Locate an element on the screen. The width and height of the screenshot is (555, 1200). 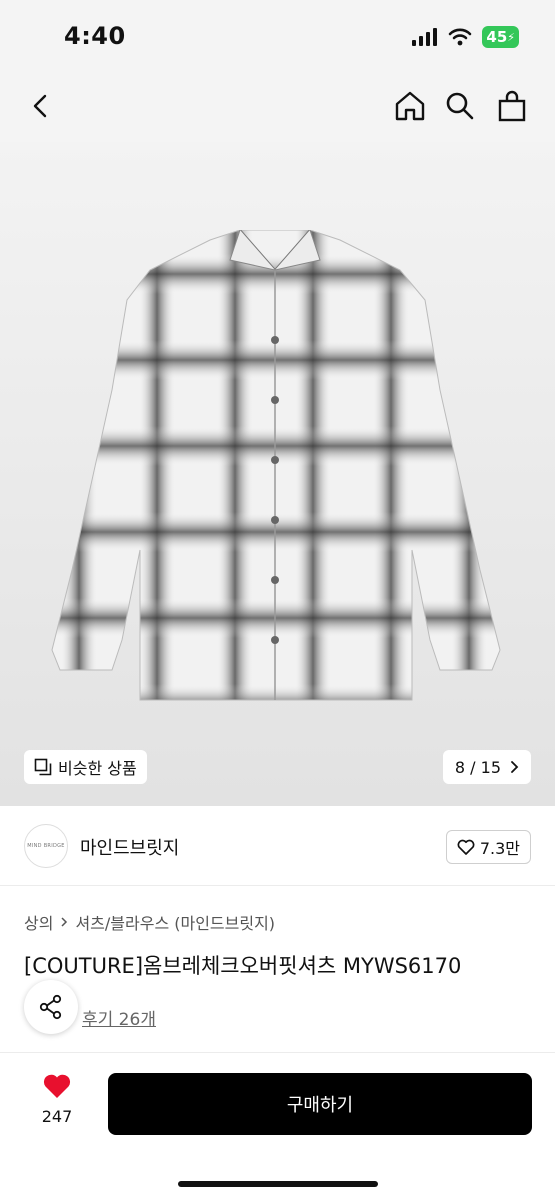
reviews-link: 후기 26개 is located at coordinates (119, 1017).